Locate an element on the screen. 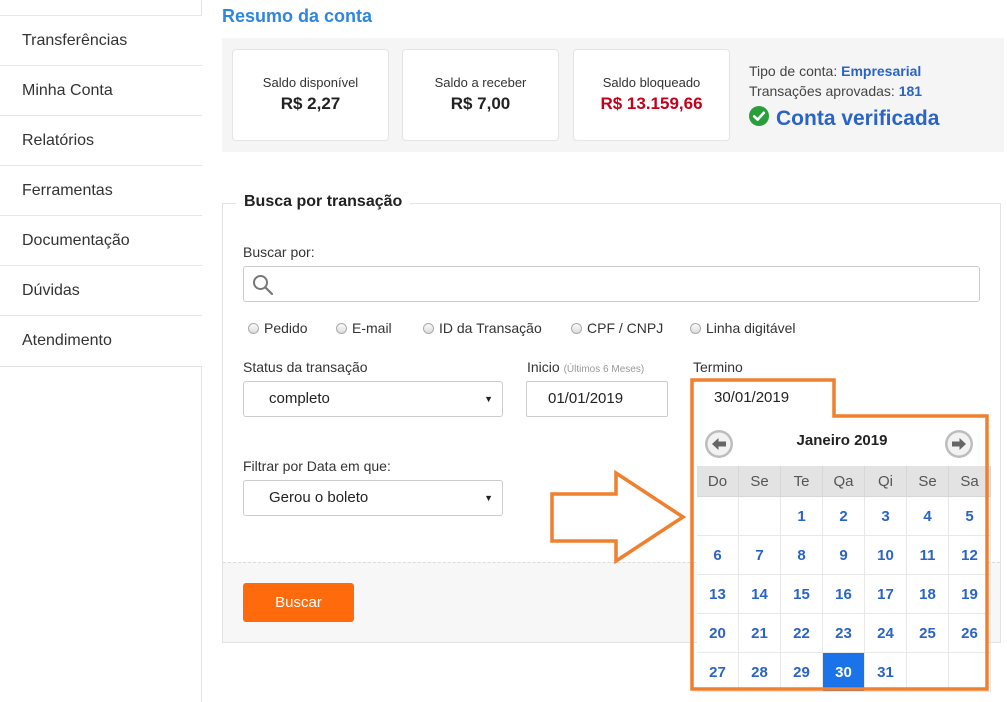  sidebar-item-relatorios: Relatórios is located at coordinates (101, 141).